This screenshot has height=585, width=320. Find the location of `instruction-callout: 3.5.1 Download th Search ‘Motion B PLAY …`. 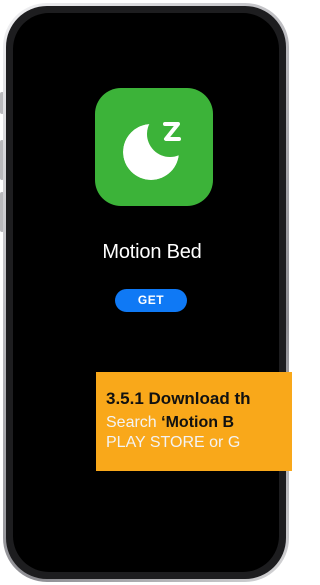

instruction-callout: 3.5.1 Download th Search ‘Motion B PLAY … is located at coordinates (194, 421).